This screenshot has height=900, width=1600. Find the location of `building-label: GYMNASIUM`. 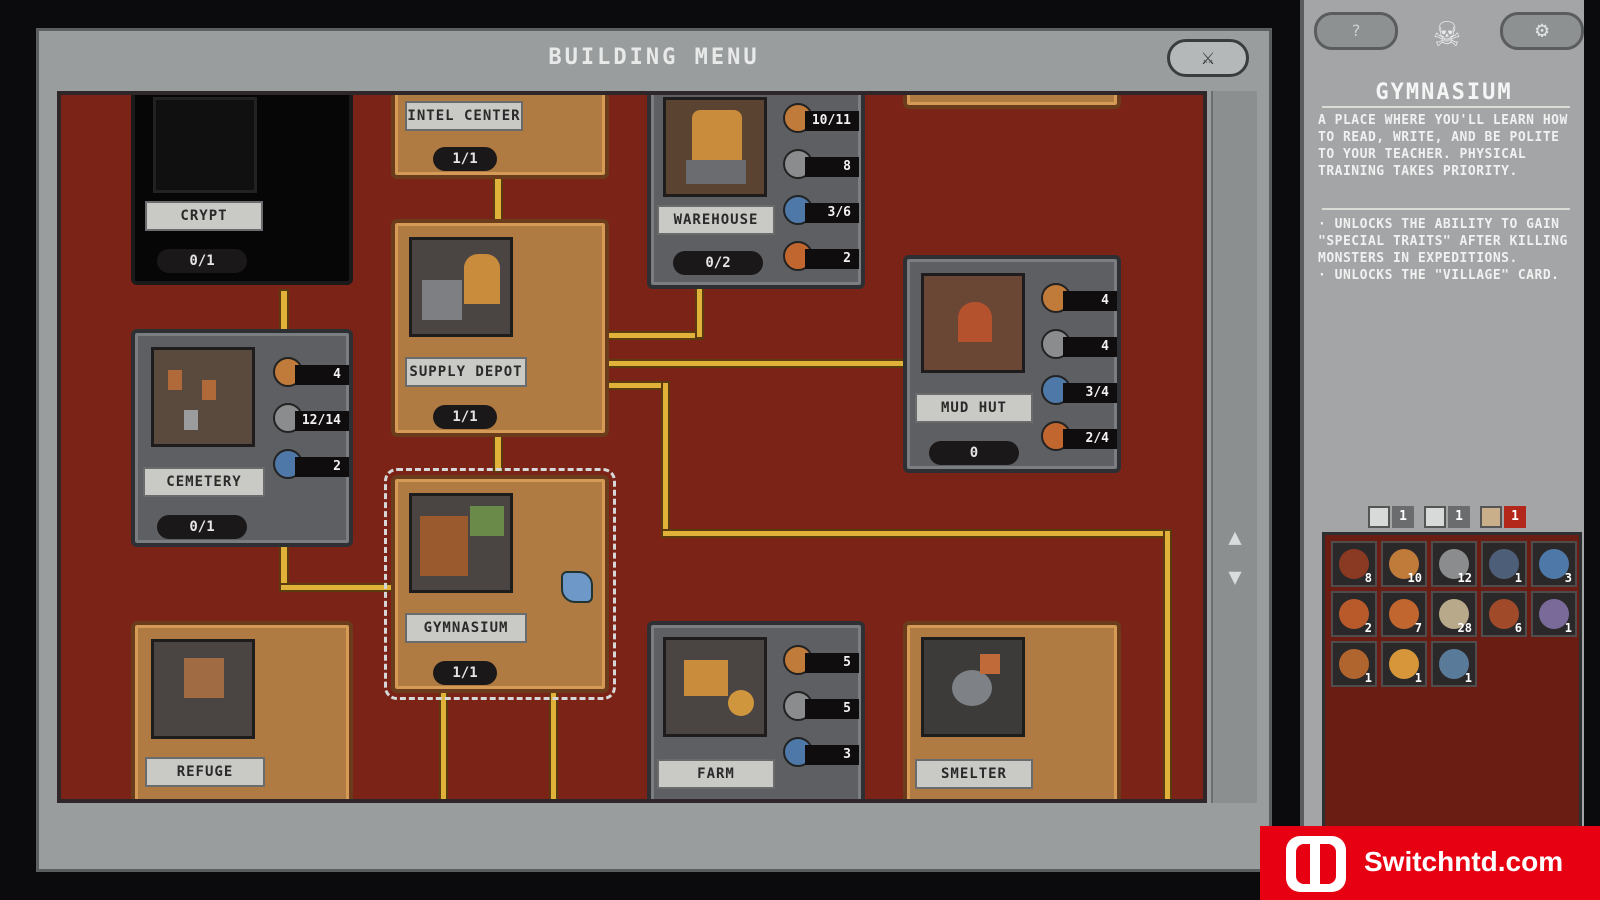

building-label: GYMNASIUM is located at coordinates (466, 628).